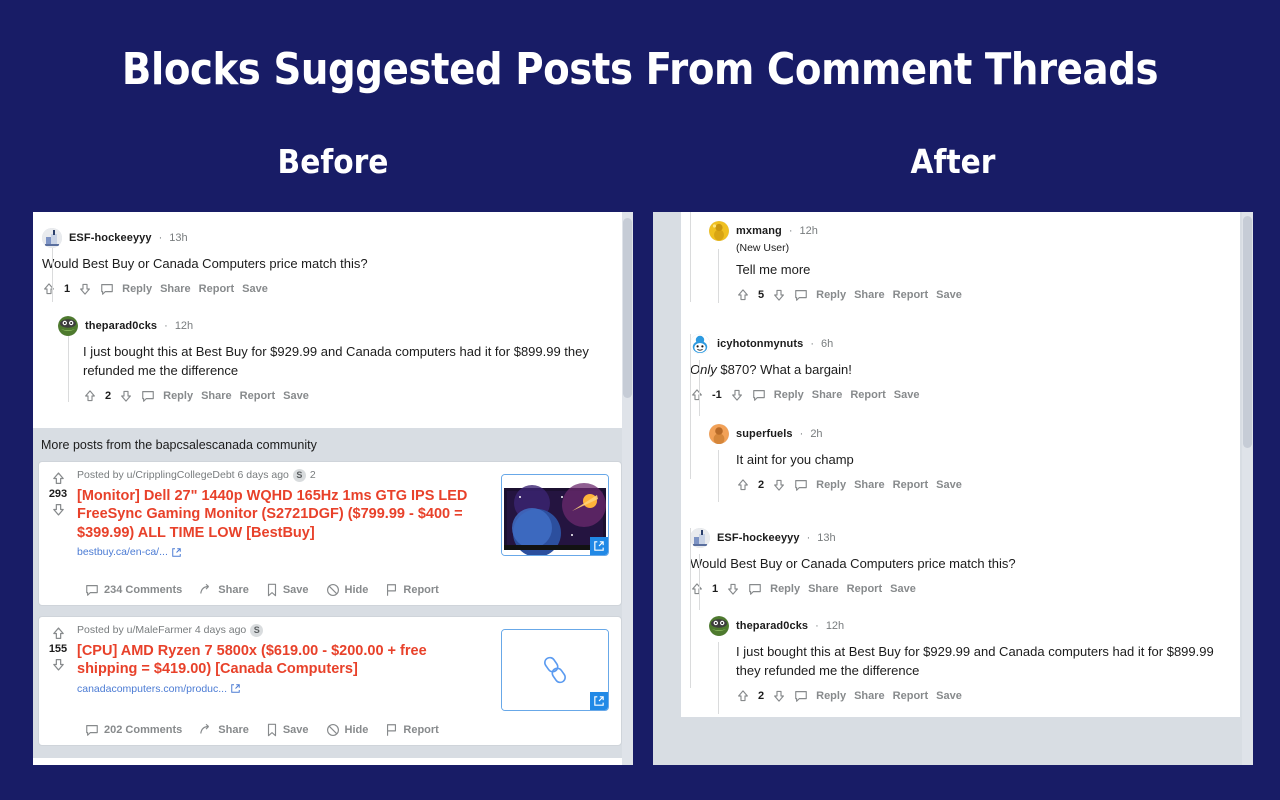 This screenshot has width=1280, height=800. I want to click on before-scrollbar-track, so click(627, 488).